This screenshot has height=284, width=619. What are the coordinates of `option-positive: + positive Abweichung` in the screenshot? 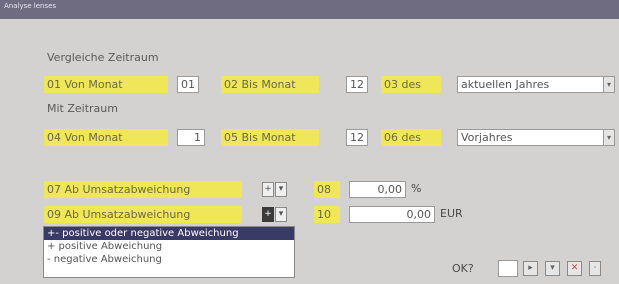 It's located at (169, 246).